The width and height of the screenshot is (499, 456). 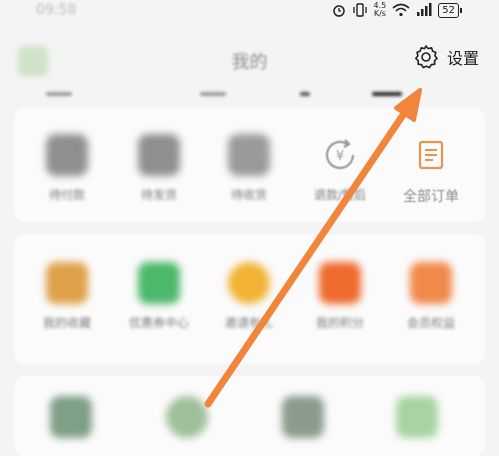 I want to click on status-bar: 09:58 4.5 K/s 52, so click(x=249, y=13).